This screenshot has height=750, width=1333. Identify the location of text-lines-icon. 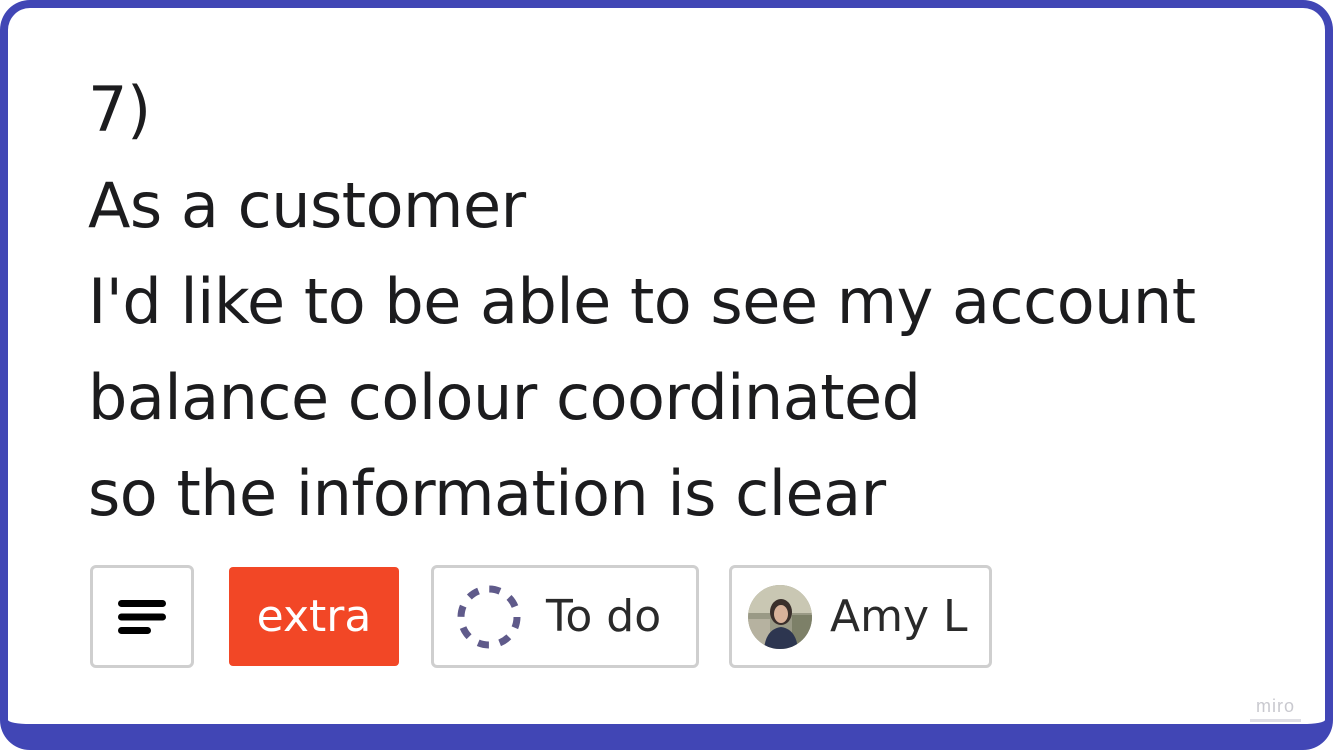
(142, 616).